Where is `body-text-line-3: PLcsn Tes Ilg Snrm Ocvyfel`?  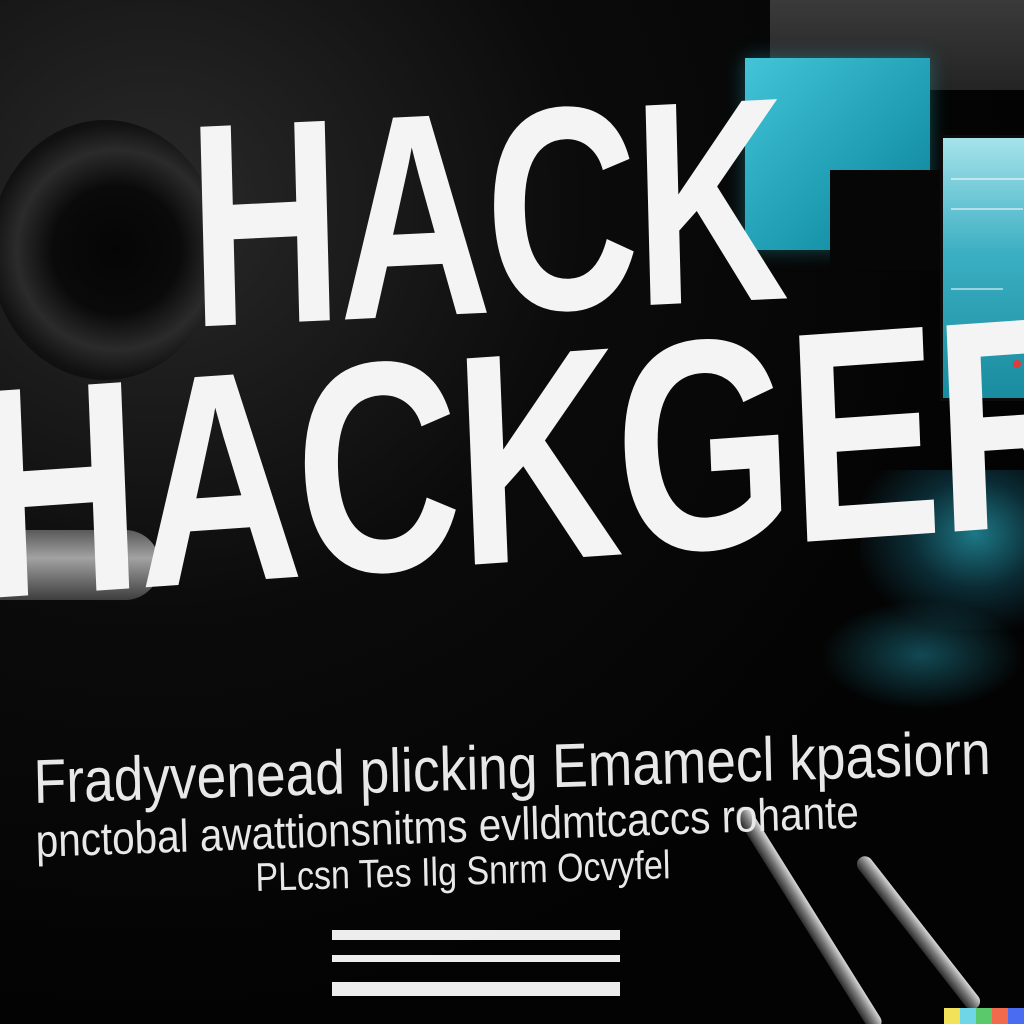 body-text-line-3: PLcsn Tes Ilg Snrm Ocvyfel is located at coordinates (462, 871).